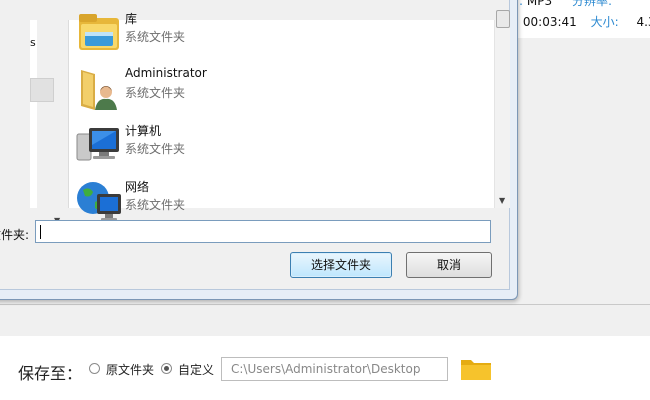 The width and height of the screenshot is (650, 400). What do you see at coordinates (539, 4) in the screenshot?
I see `format-value: MP3` at bounding box center [539, 4].